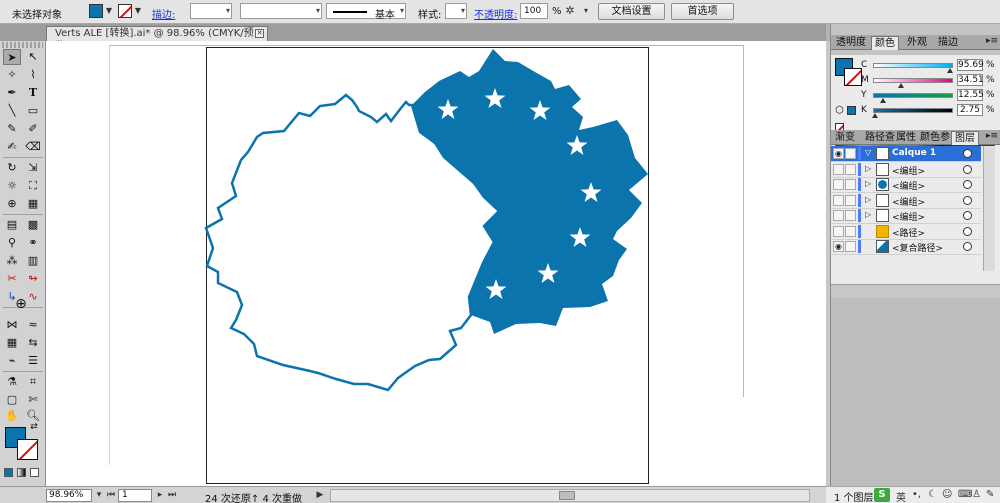  Describe the element at coordinates (160, 495) in the screenshot. I see `next-artboard-icon: ▸` at that location.